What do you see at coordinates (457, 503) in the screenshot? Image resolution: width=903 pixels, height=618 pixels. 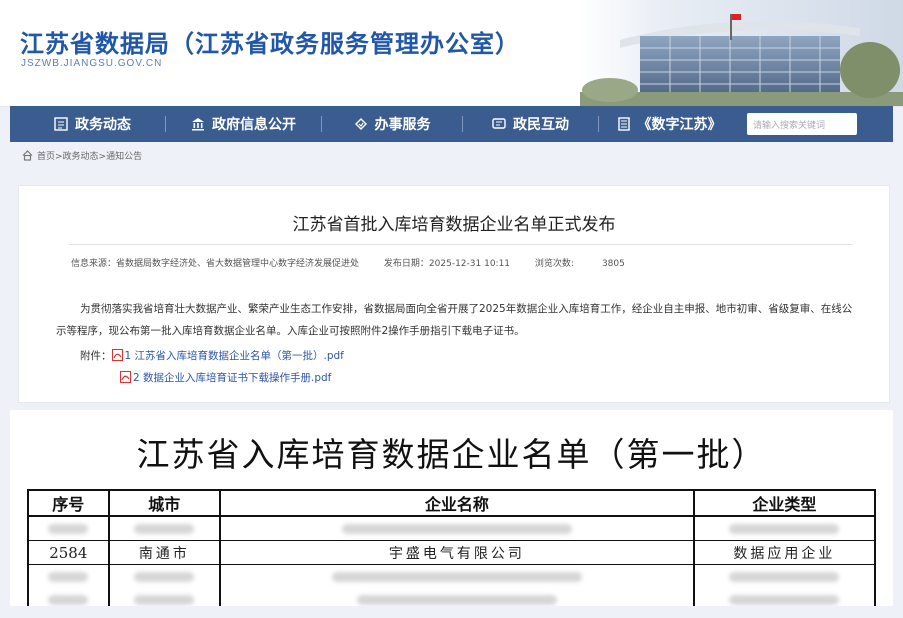 I see `column-header: 企业名称` at bounding box center [457, 503].